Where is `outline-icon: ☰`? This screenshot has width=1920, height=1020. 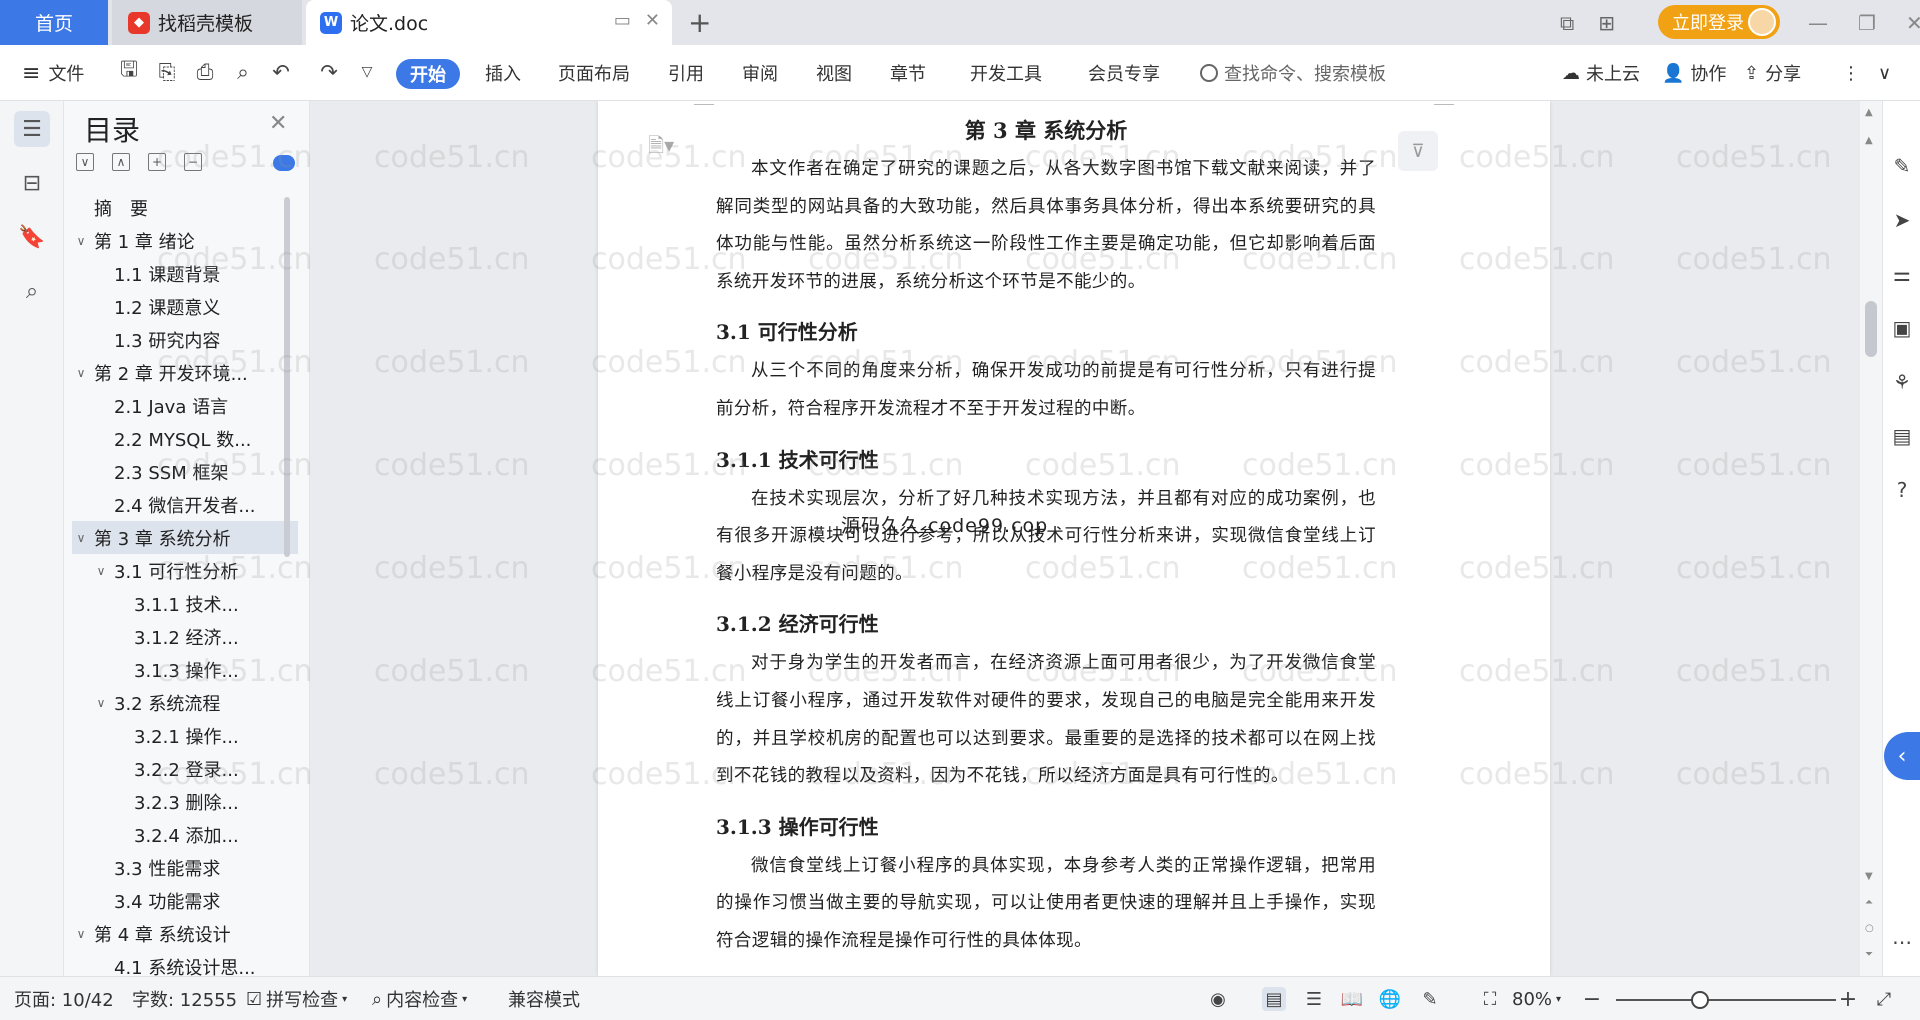
outline-icon: ☰ is located at coordinates (32, 129).